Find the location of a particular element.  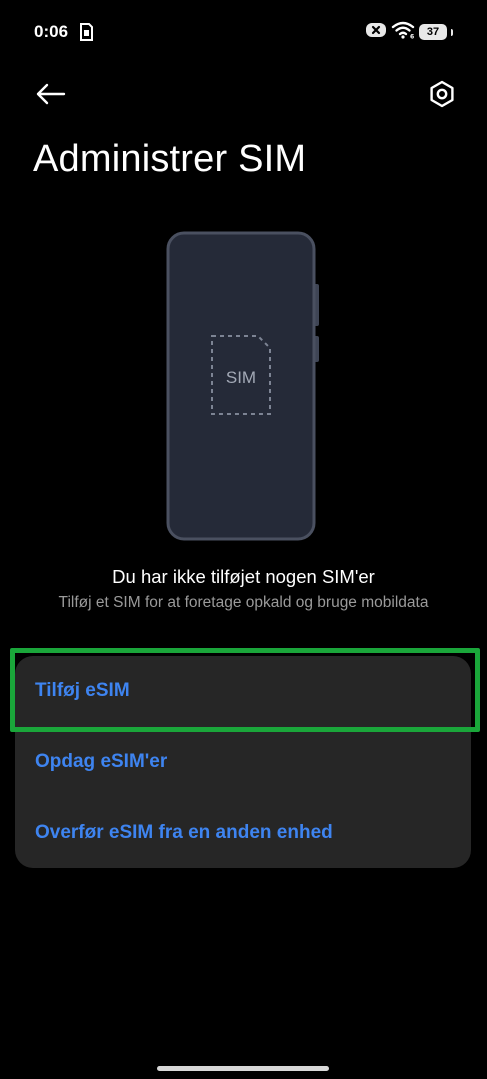

sim-card-icon is located at coordinates (86, 32).